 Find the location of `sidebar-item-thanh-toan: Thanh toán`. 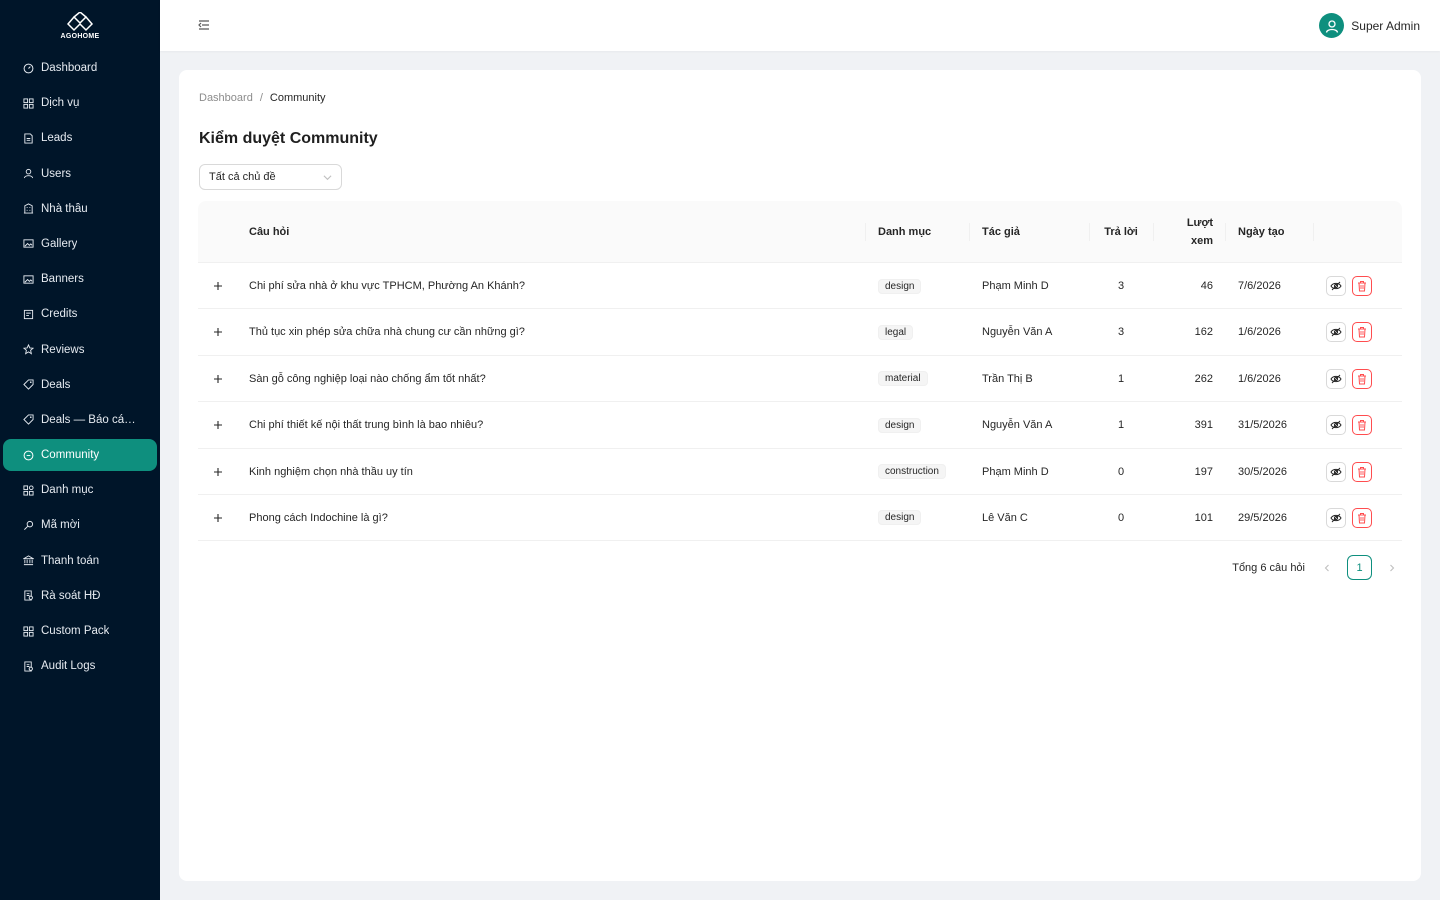

sidebar-item-thanh-toan: Thanh toán is located at coordinates (80, 561).